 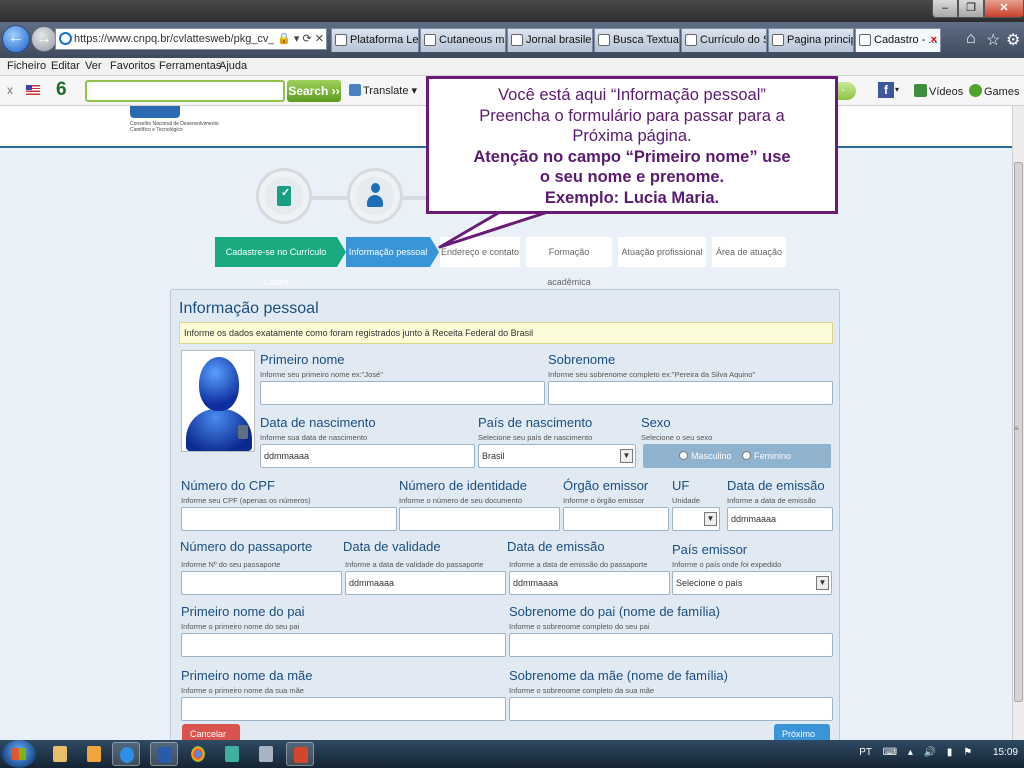 What do you see at coordinates (198, 754) in the screenshot?
I see `taskbar-chrome` at bounding box center [198, 754].